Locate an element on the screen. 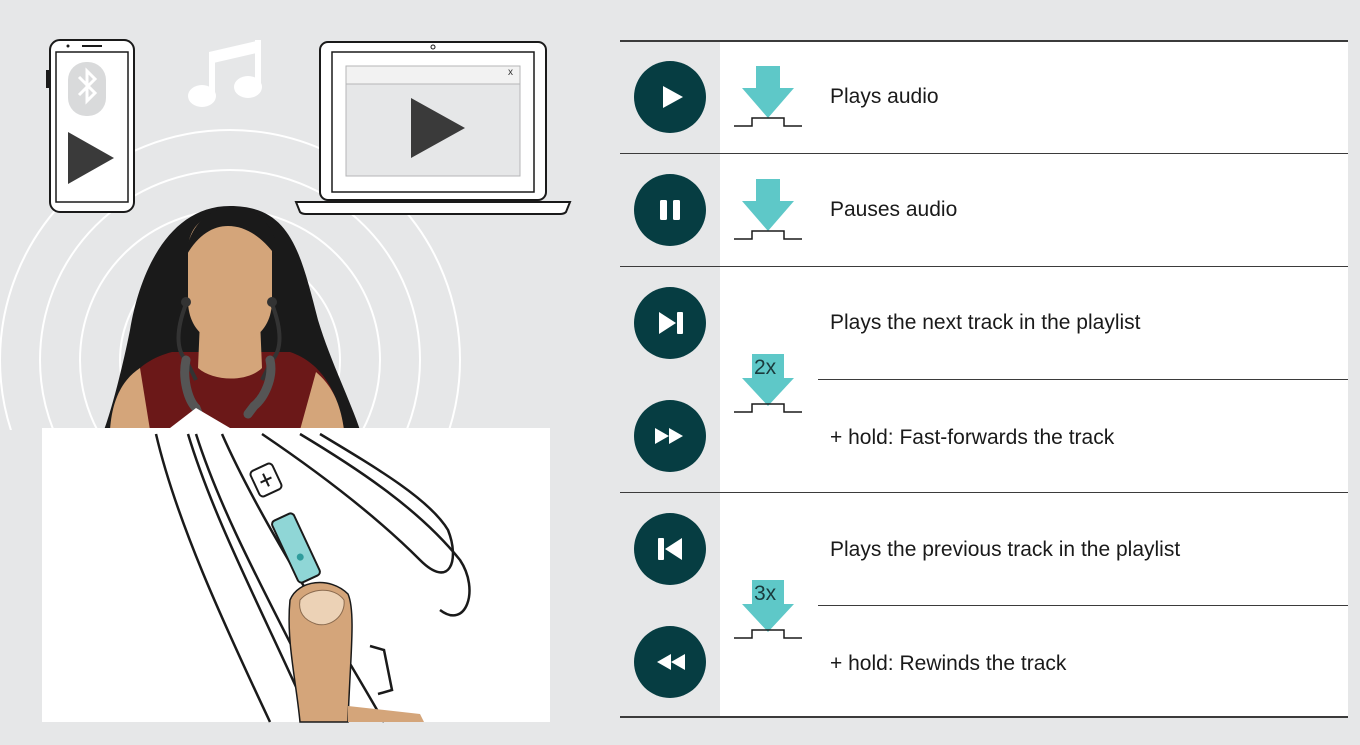  rewind-icon is located at coordinates (671, 662).